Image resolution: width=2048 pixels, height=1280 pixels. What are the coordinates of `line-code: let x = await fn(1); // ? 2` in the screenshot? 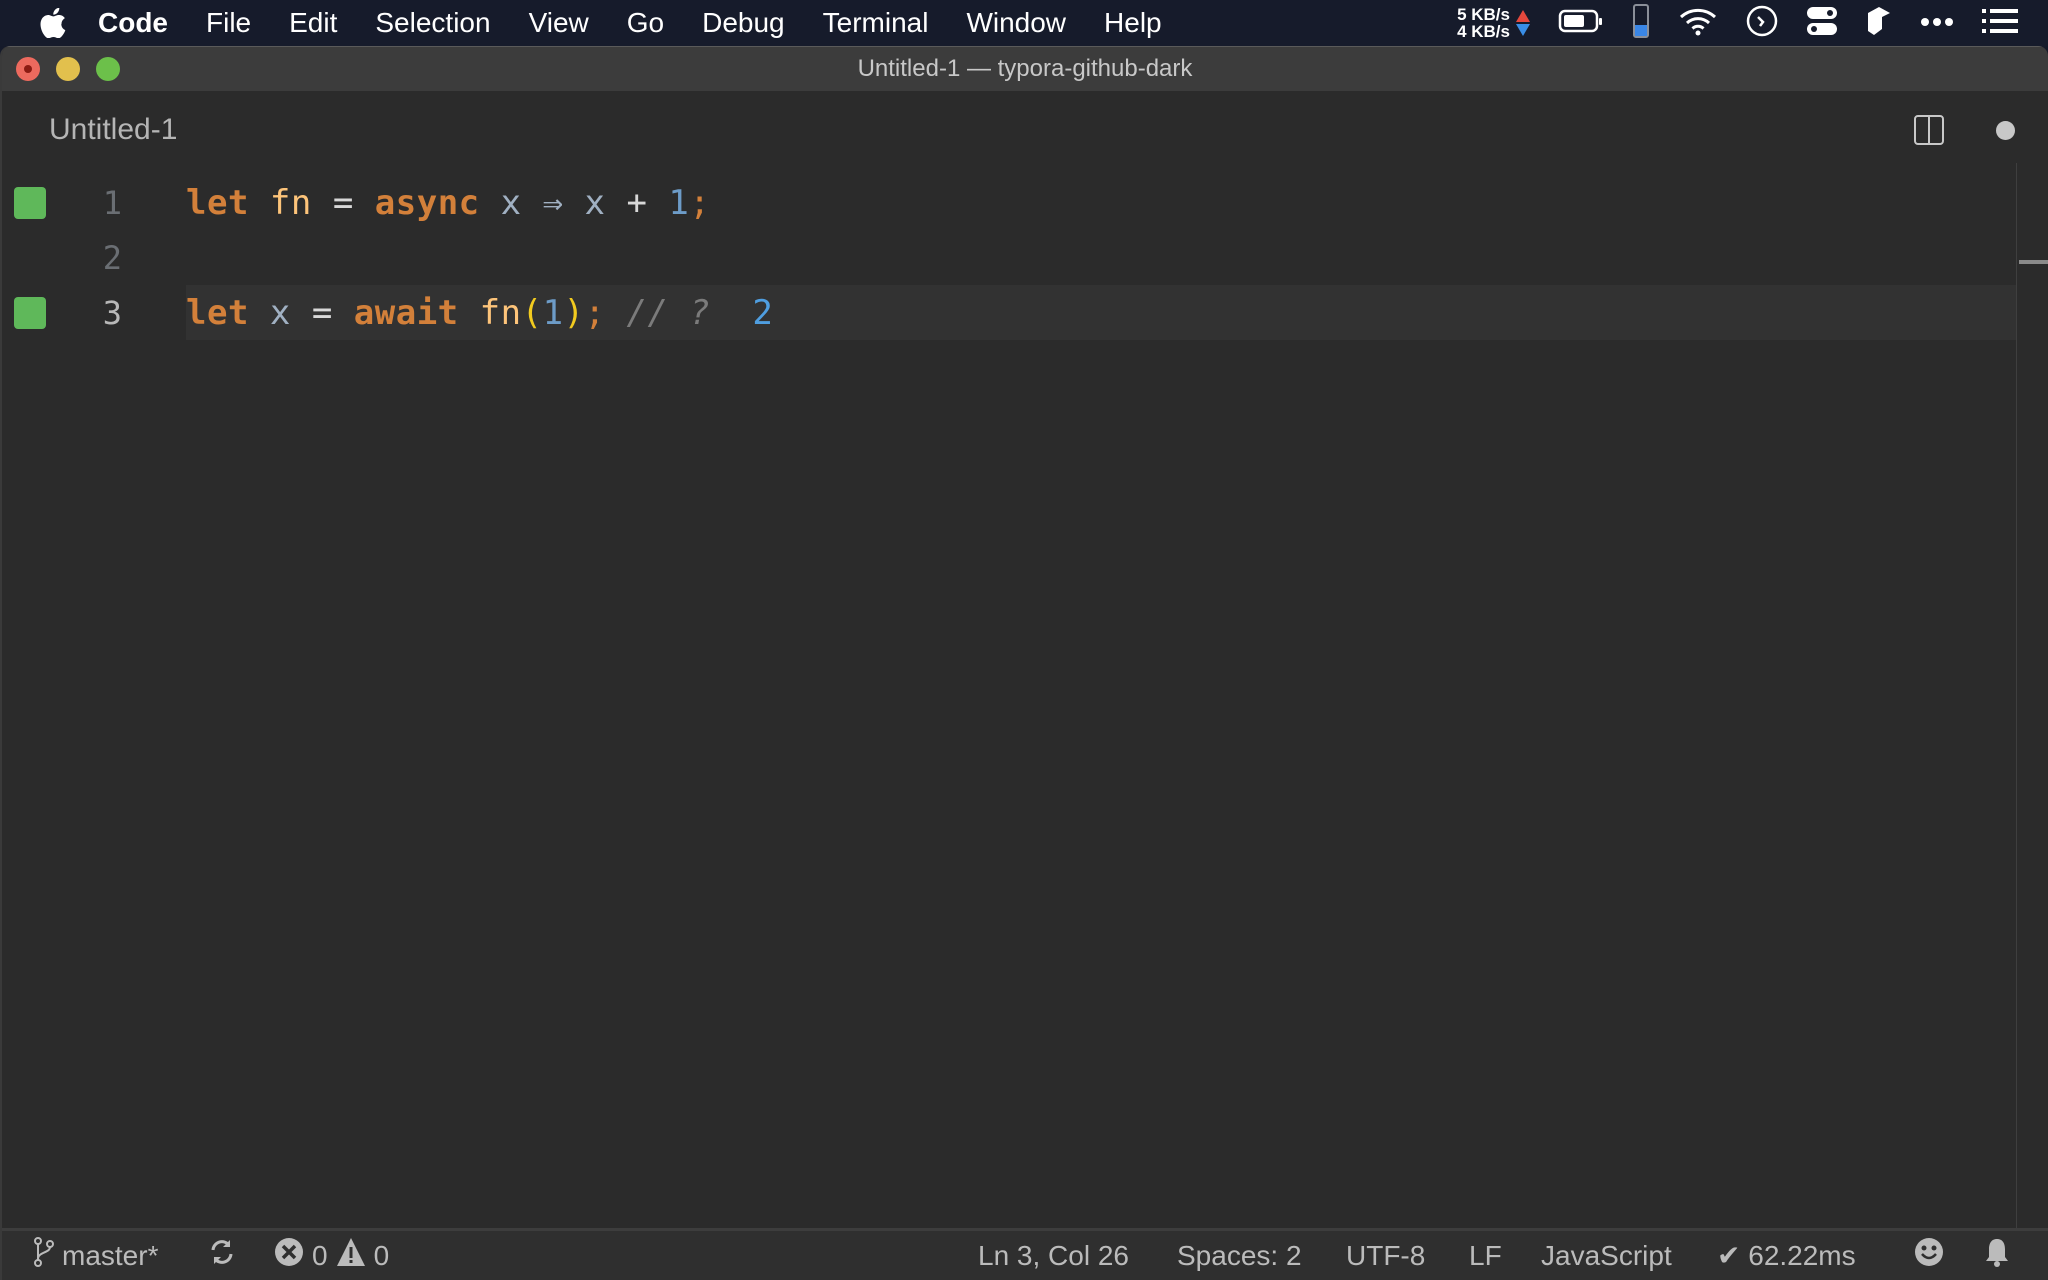 It's located at (479, 313).